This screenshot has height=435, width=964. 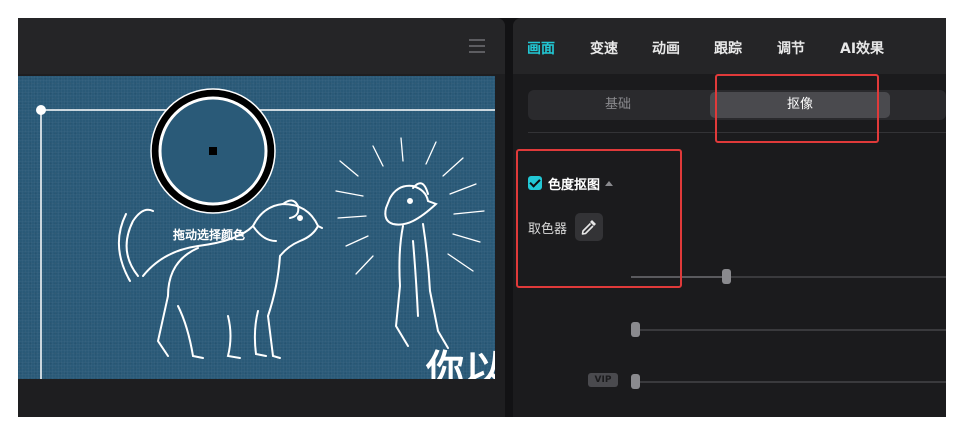 I want to click on drag-hint-label: 拖动选择颜色, so click(x=209, y=235).